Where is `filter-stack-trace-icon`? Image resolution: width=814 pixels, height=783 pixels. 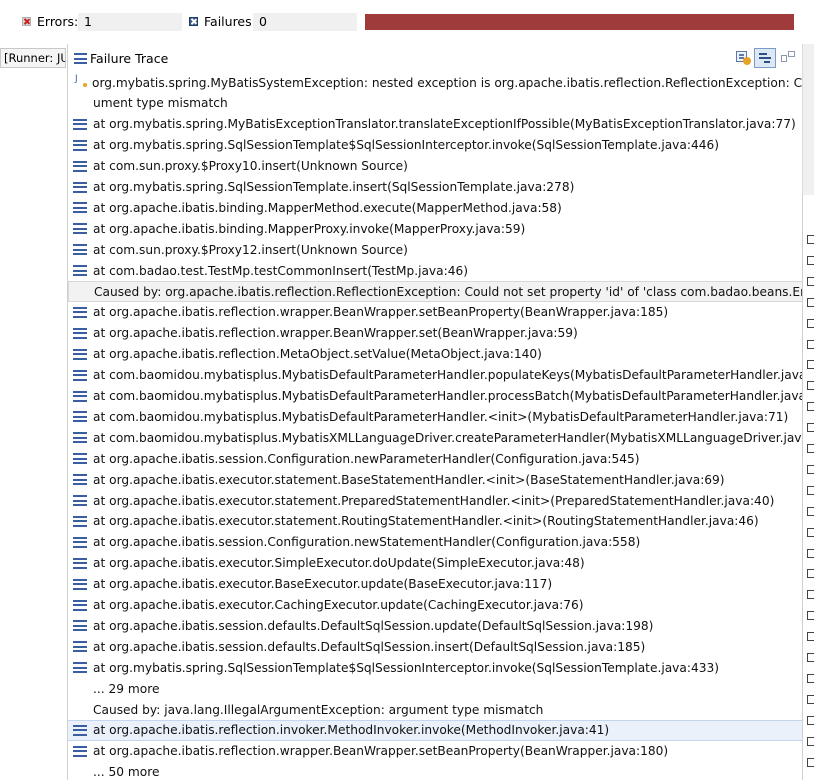
filter-stack-trace-icon is located at coordinates (765, 58).